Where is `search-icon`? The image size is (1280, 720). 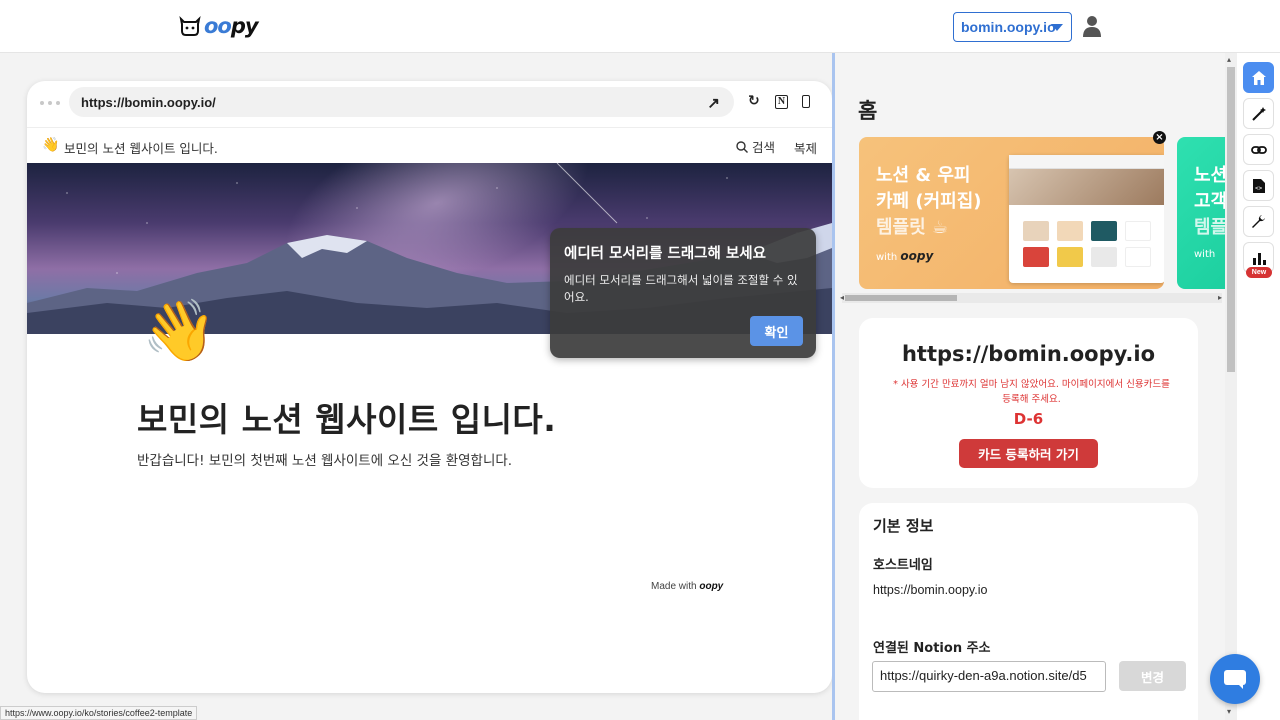
search-icon is located at coordinates (742, 147).